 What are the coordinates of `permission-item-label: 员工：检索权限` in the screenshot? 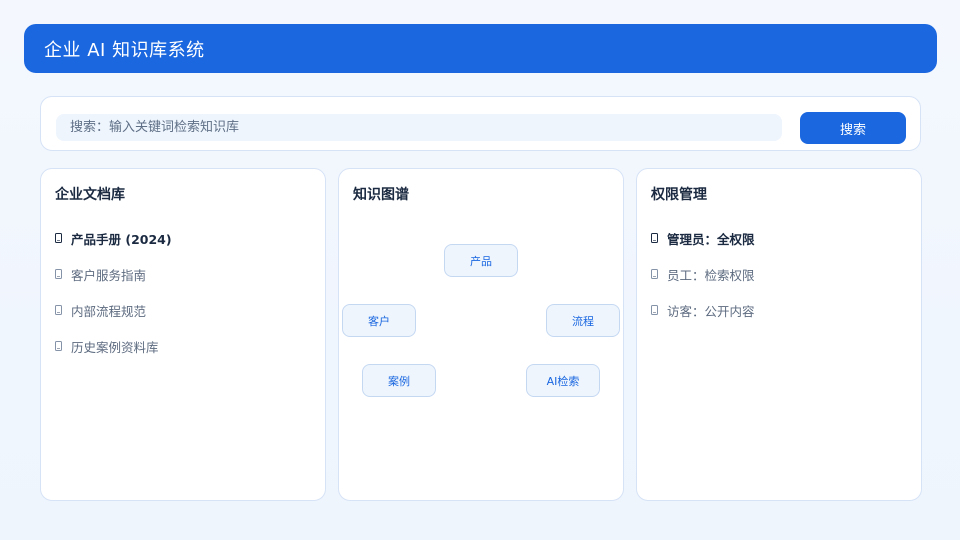 It's located at (711, 275).